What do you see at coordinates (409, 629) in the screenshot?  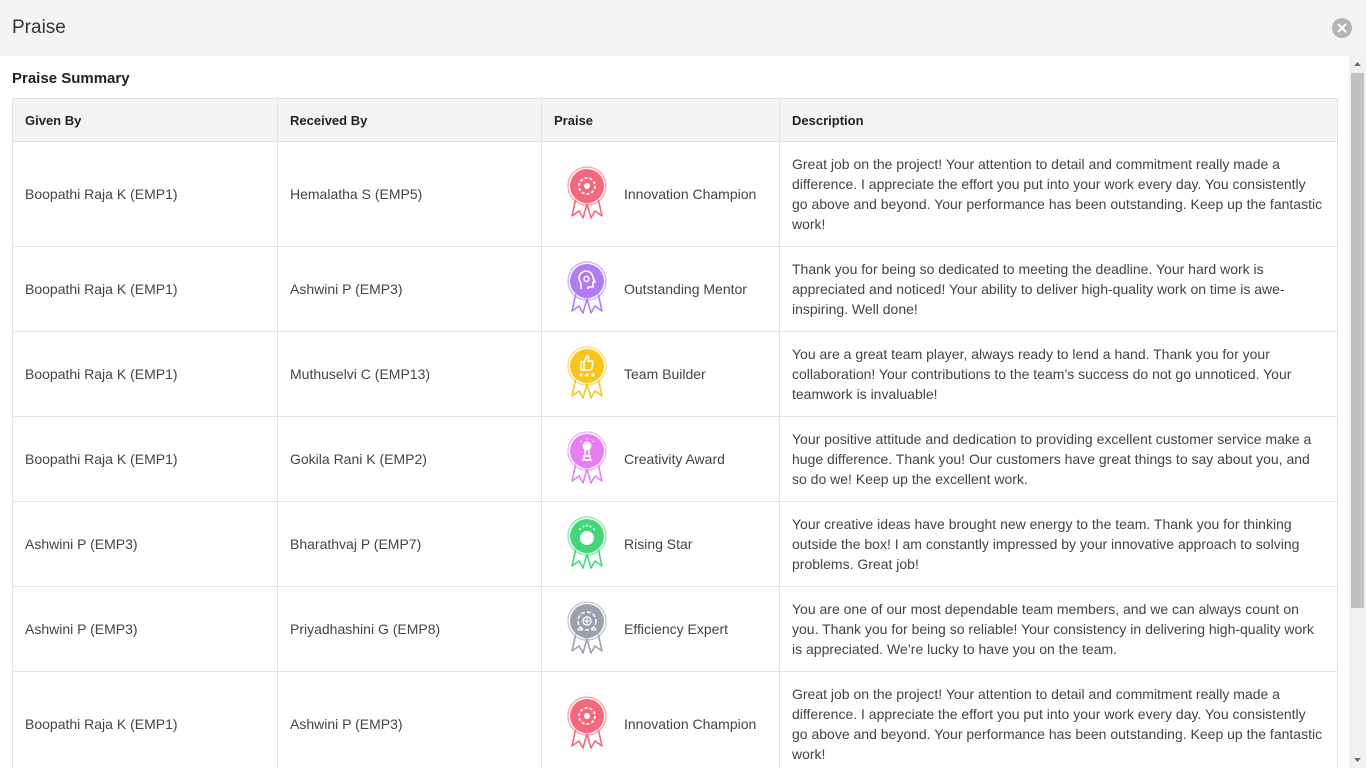 I see `received-by-cell: Priyadhashini G (EMP8)` at bounding box center [409, 629].